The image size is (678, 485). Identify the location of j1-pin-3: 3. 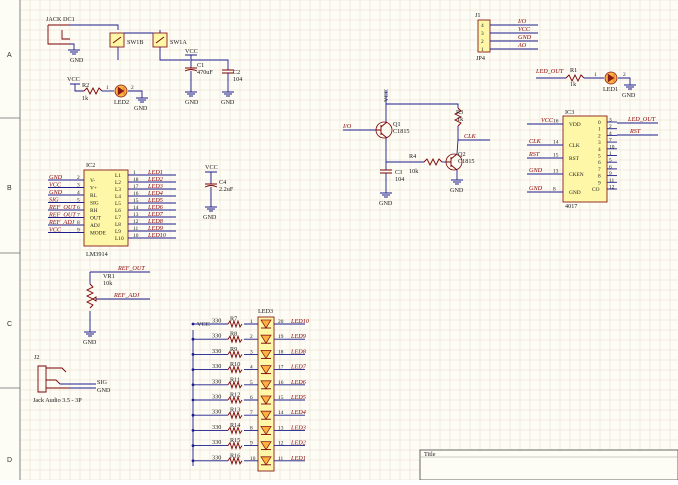
(482, 34).